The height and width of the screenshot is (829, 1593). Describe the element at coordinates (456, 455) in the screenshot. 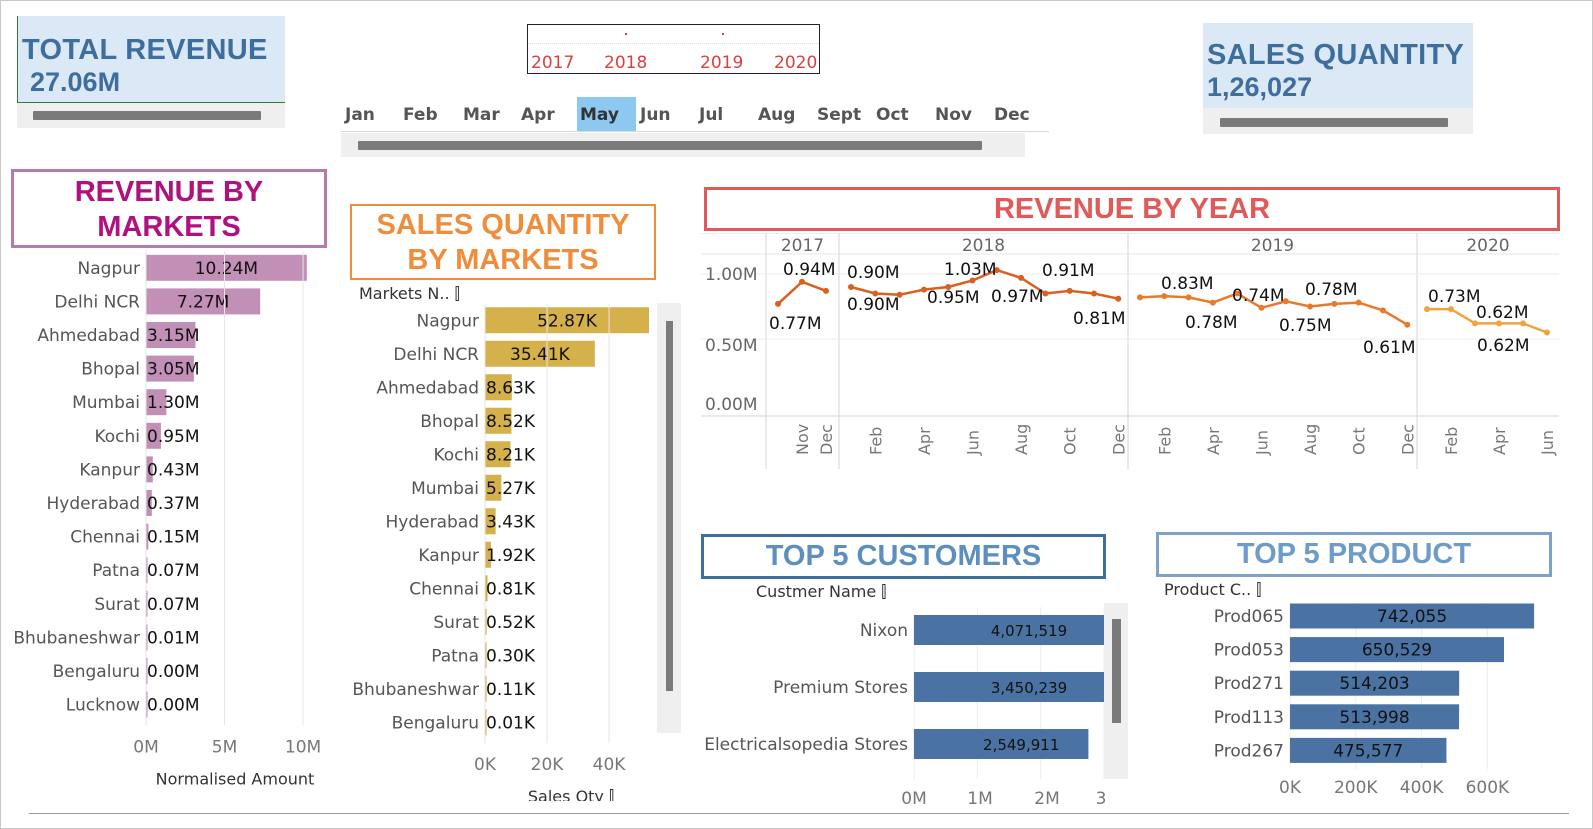

I see `category-label: Kochi` at that location.